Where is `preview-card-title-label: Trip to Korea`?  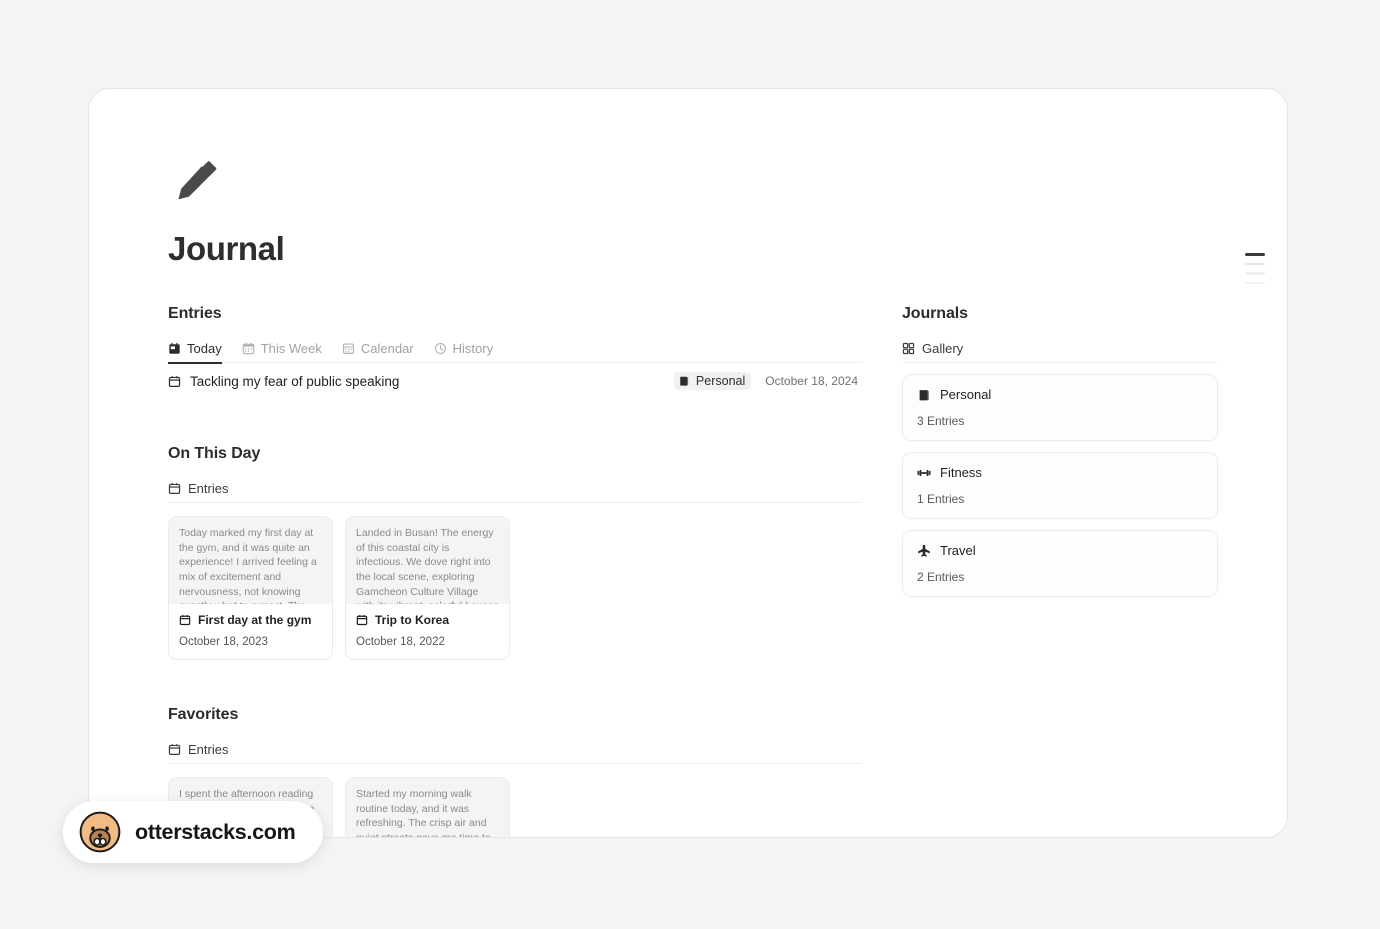
preview-card-title-label: Trip to Korea is located at coordinates (412, 620).